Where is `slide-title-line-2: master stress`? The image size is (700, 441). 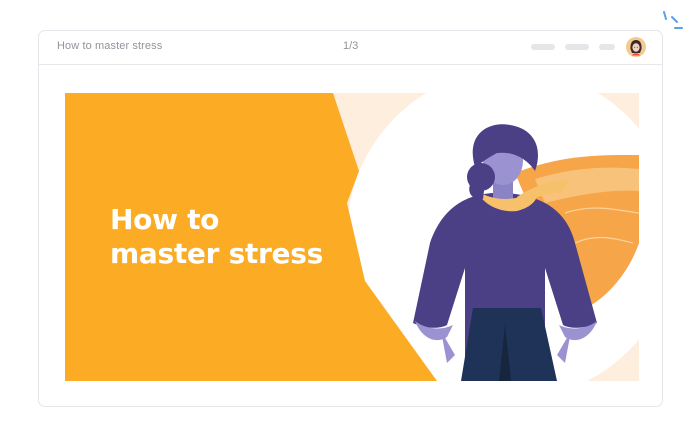
slide-title-line-2: master stress is located at coordinates (216, 253).